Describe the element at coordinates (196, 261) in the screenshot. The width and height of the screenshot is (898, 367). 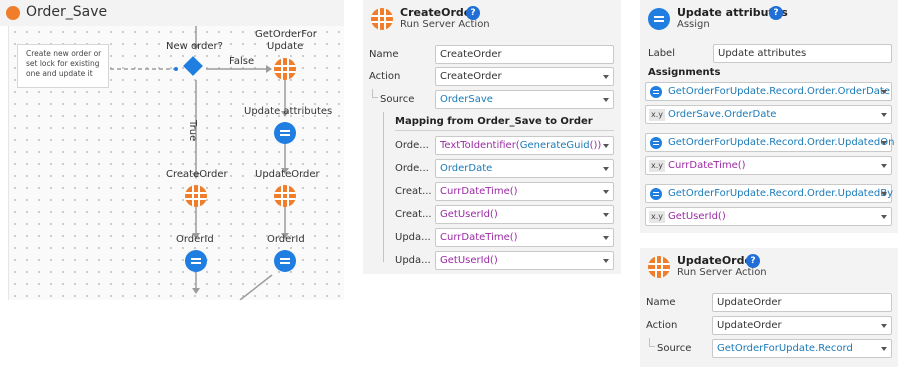
I see `order-id-left-assign-icon` at that location.